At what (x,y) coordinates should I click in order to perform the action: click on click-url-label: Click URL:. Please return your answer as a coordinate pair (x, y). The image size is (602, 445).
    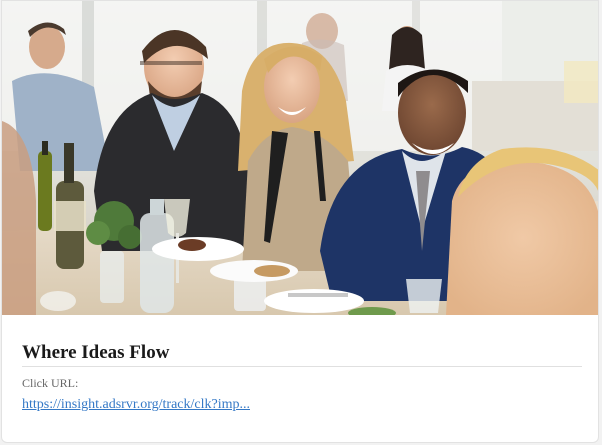
    Looking at the image, I should click on (50, 383).